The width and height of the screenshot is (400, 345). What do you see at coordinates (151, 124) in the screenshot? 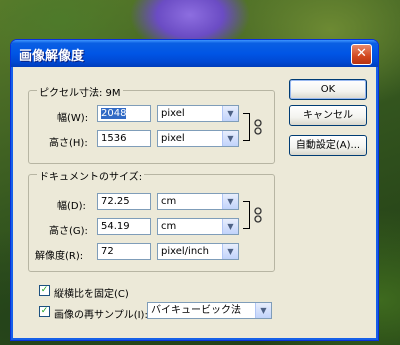
I see `pixel-dimensions-group: ピクセル寸法: 9M` at bounding box center [151, 124].